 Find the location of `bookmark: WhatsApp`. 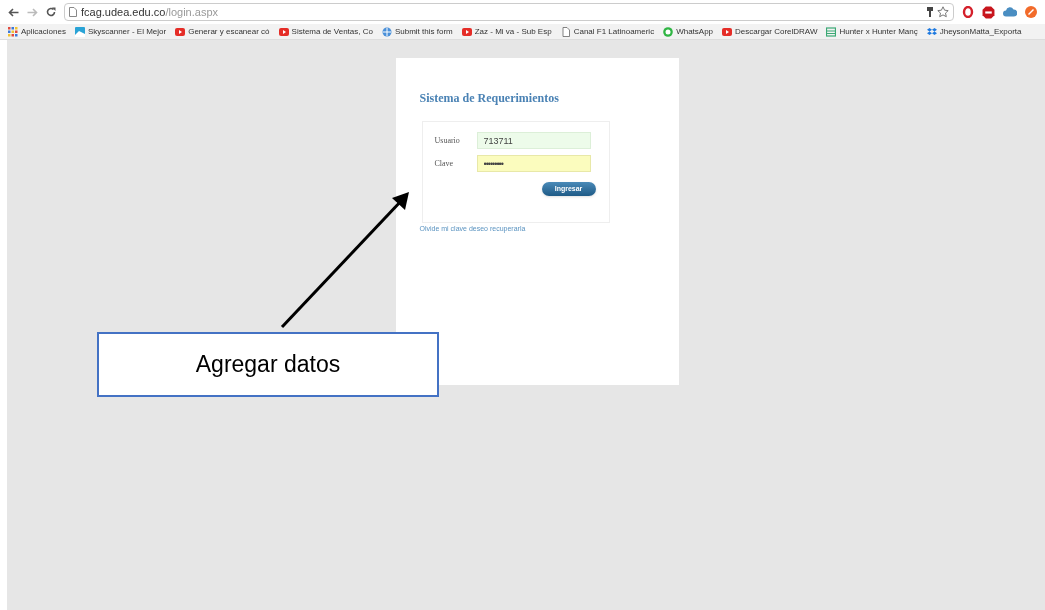

bookmark: WhatsApp is located at coordinates (688, 31).